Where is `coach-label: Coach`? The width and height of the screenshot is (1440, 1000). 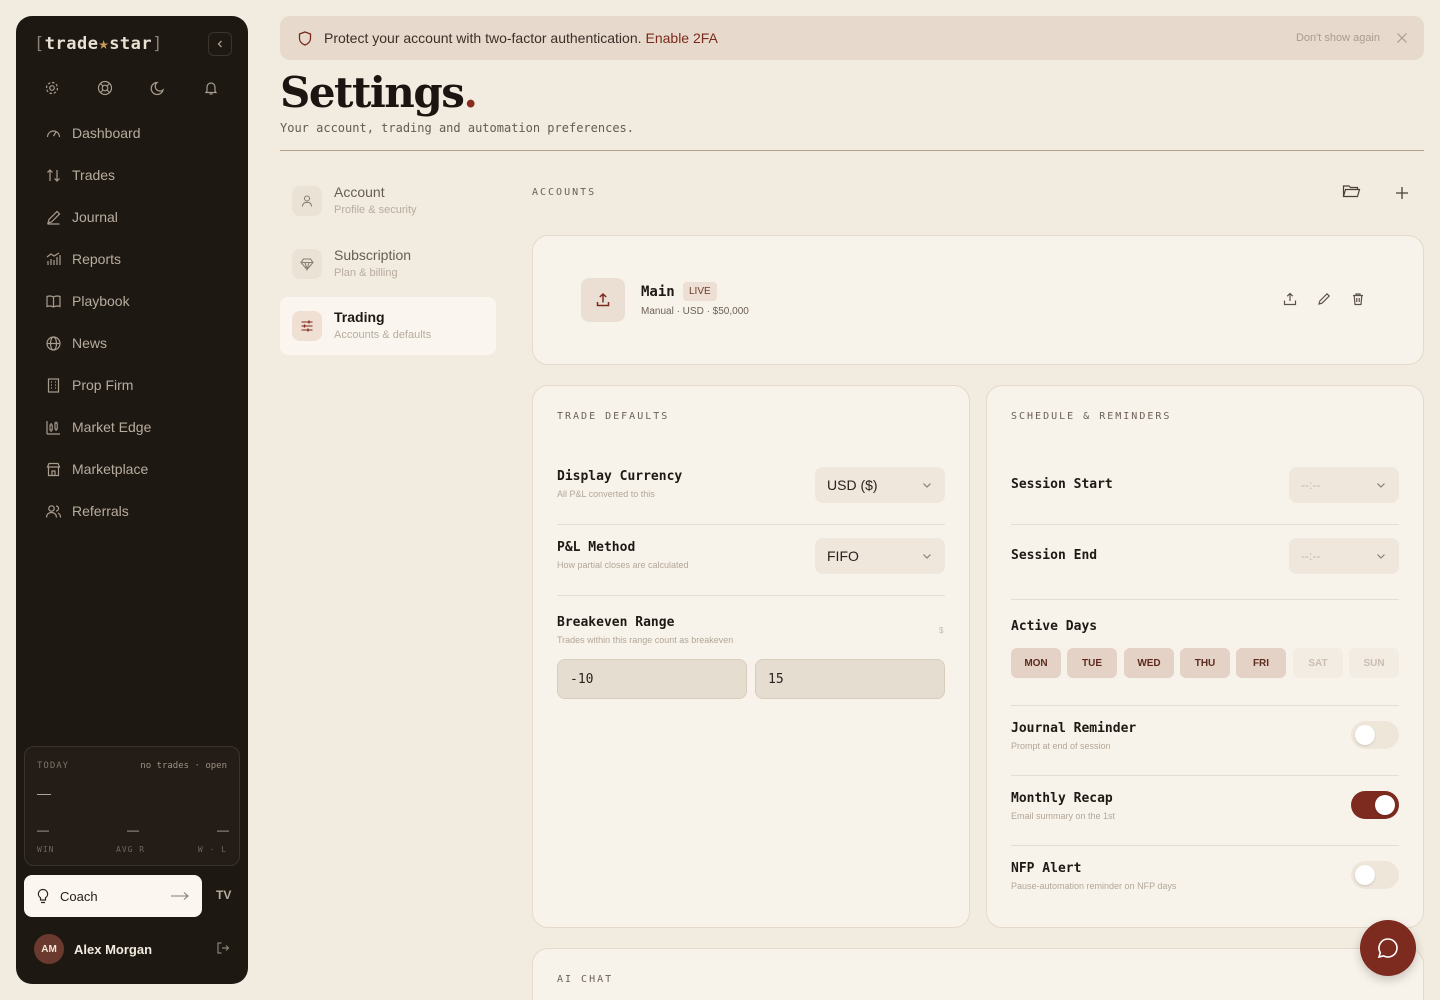
coach-label: Coach is located at coordinates (79, 896).